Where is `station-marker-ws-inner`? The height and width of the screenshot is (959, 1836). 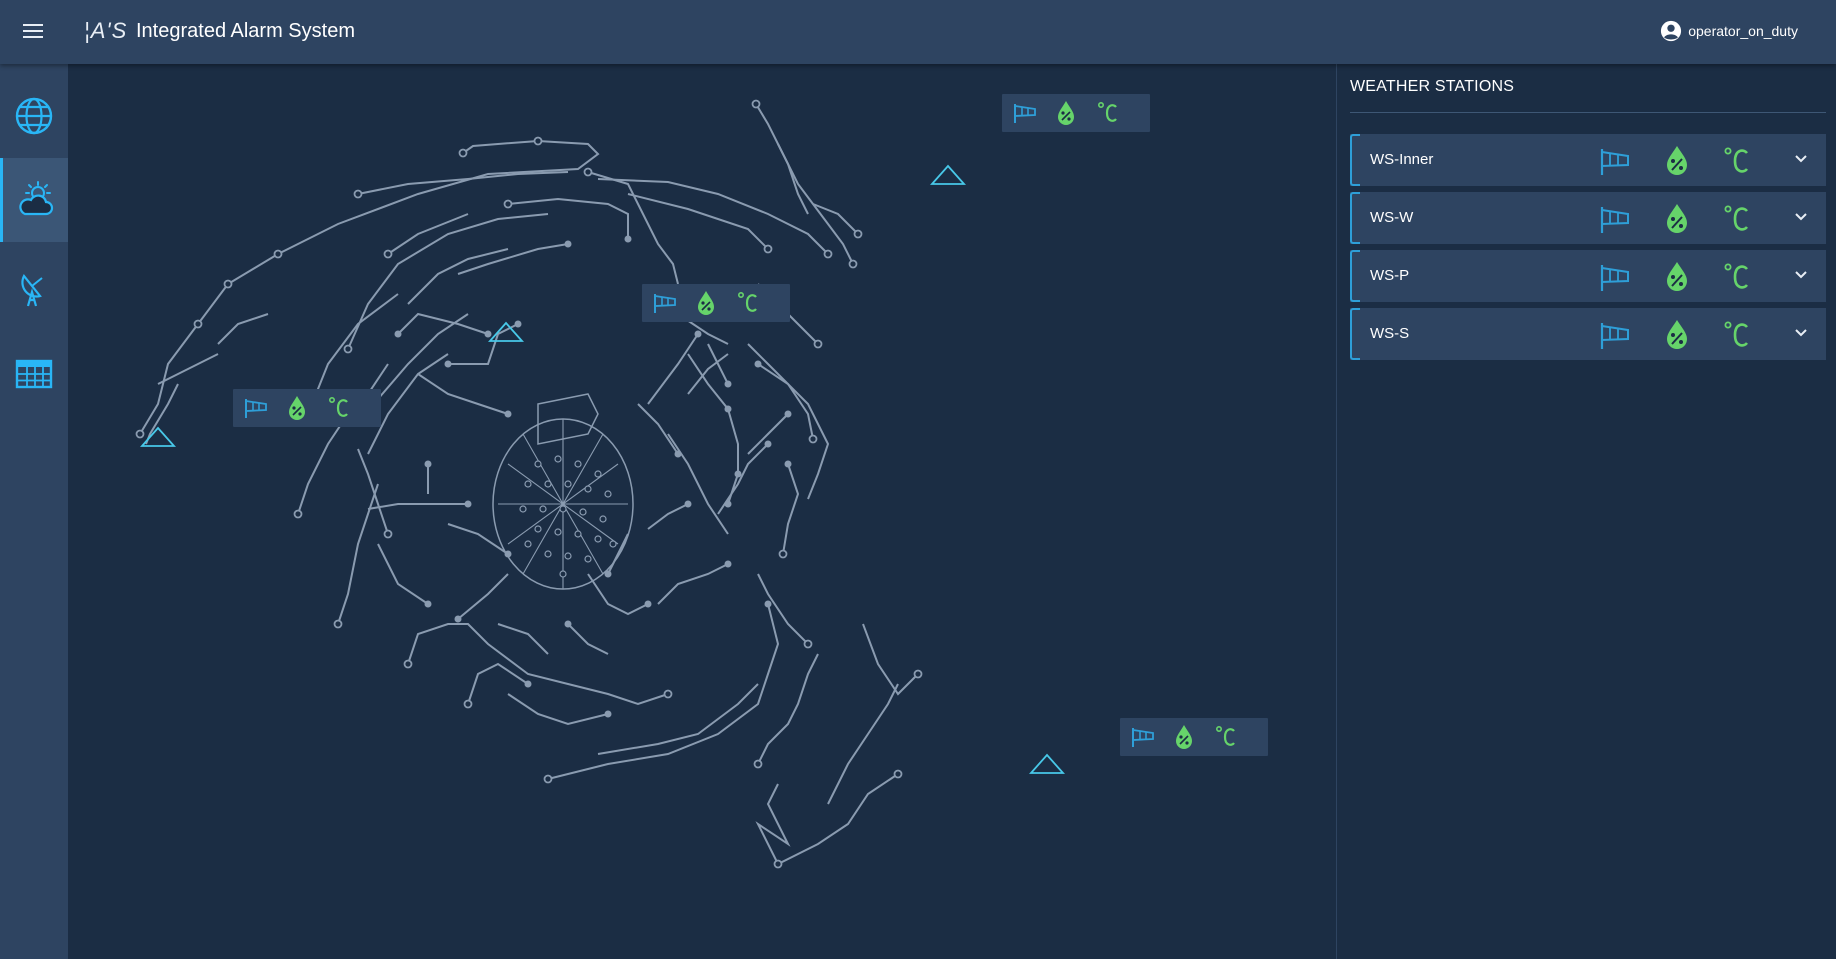 station-marker-ws-inner is located at coordinates (506, 332).